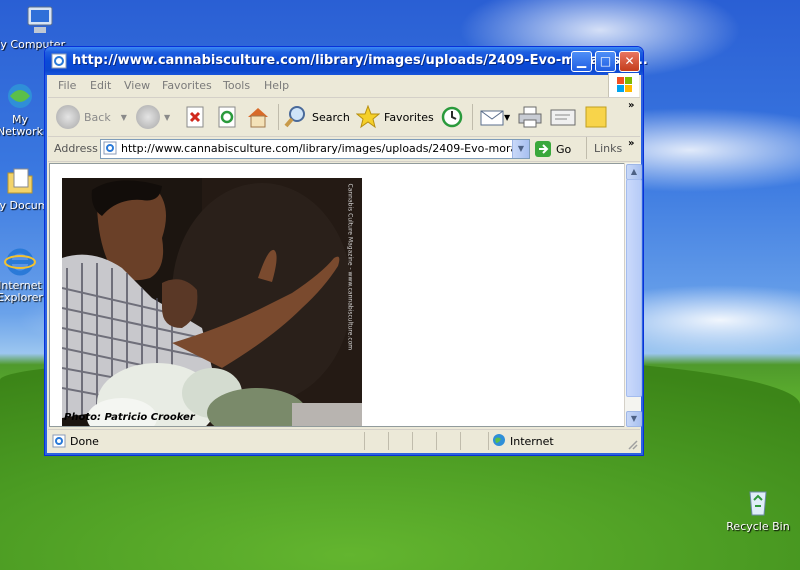 This screenshot has height=570, width=800. I want to click on desktop-icon-network-places: My Network Places, so click(25, 109).